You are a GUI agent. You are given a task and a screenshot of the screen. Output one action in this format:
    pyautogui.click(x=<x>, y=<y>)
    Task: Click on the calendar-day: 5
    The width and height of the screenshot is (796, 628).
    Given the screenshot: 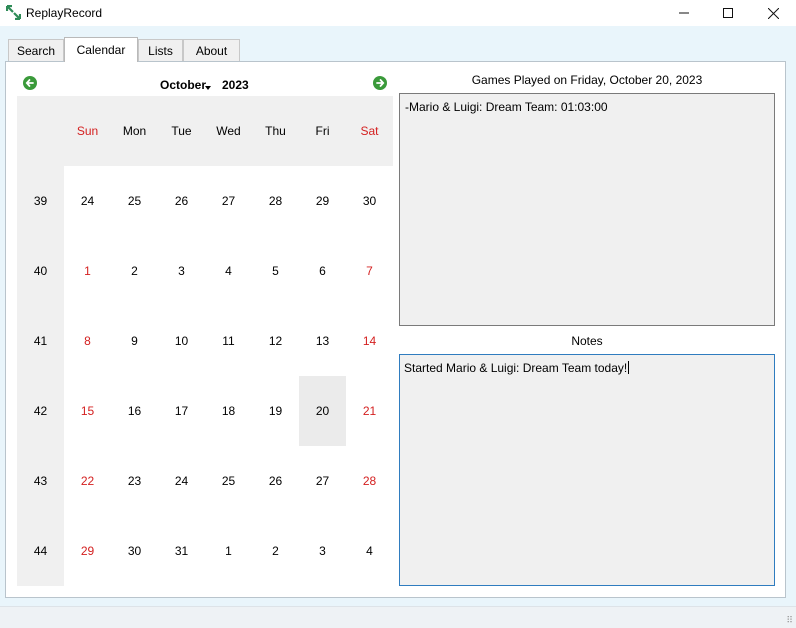 What is the action you would take?
    pyautogui.click(x=275, y=271)
    